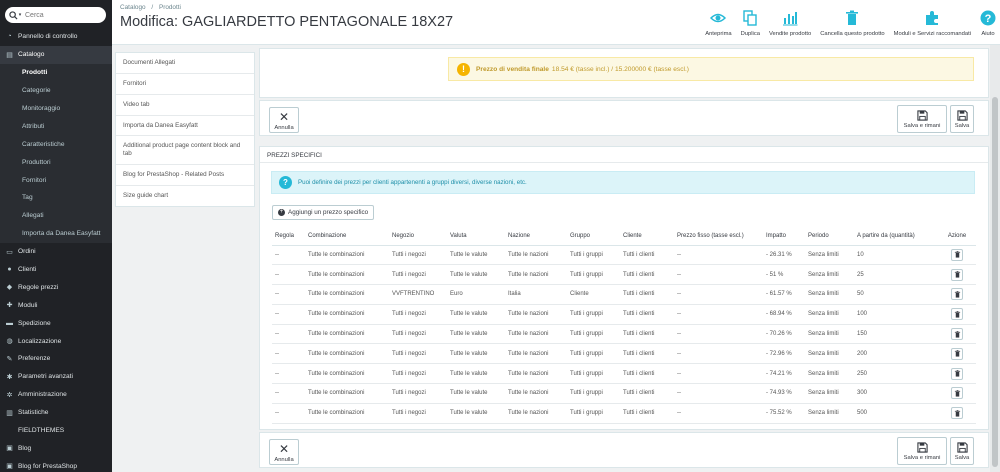  Describe the element at coordinates (593, 275) in the screenshot. I see `table-cell: Tutti i gruppi` at that location.